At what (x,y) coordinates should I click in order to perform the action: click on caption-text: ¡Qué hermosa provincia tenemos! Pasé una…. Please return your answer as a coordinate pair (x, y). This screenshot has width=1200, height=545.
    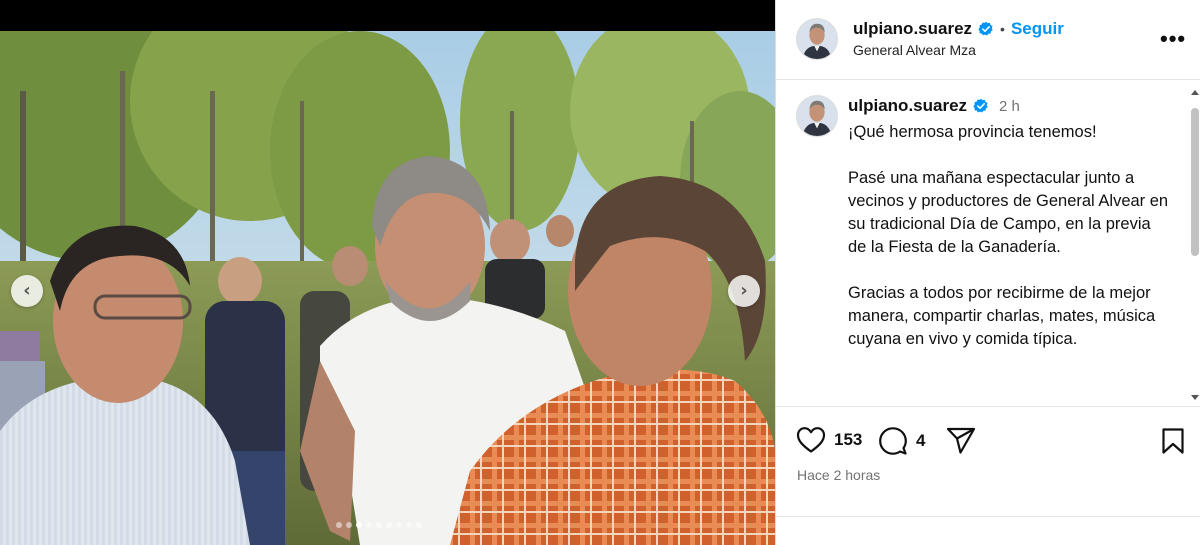
    Looking at the image, I should click on (1008, 235).